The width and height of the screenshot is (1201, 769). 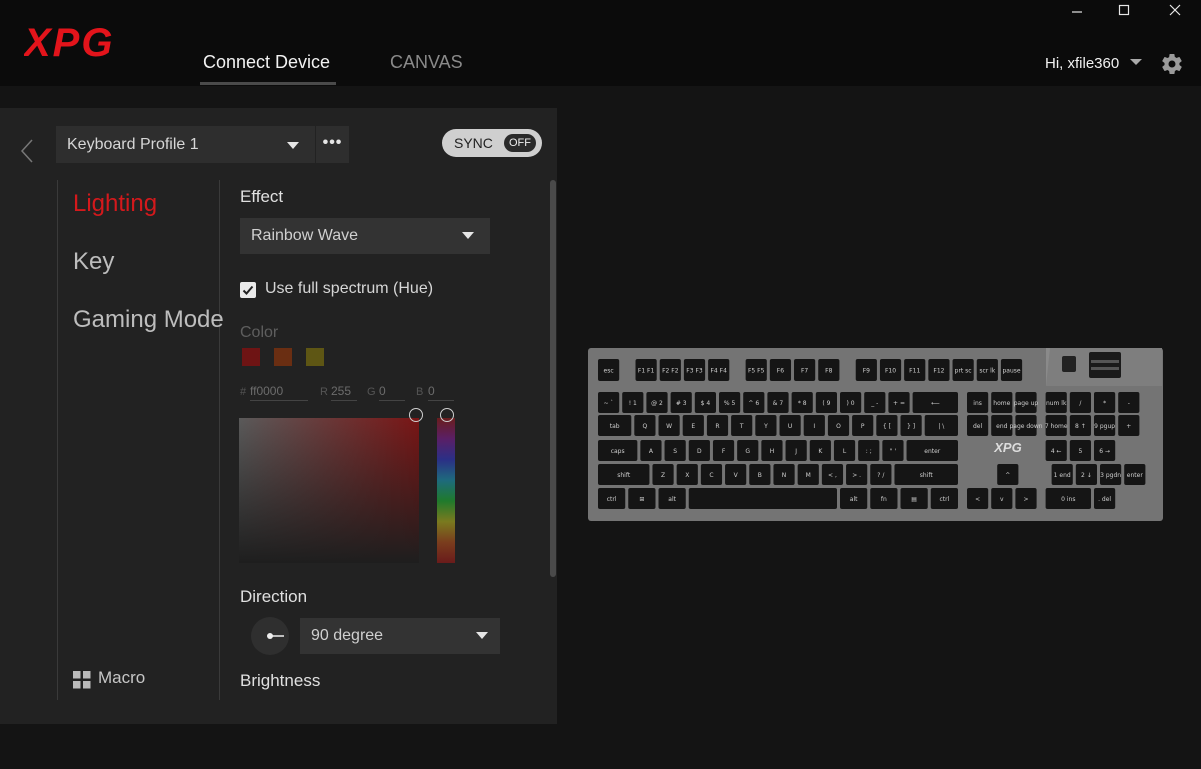 I want to click on keyboard-key-label: . del, so click(x=1104, y=499).